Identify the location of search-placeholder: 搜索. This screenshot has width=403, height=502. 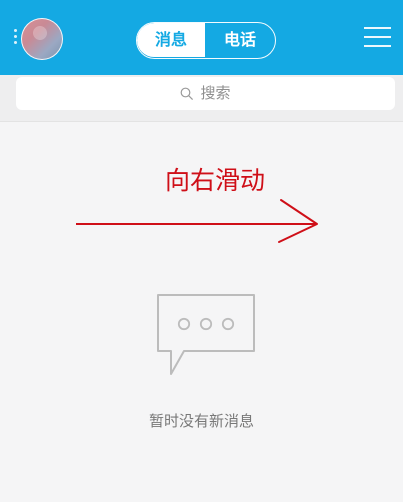
(215, 93).